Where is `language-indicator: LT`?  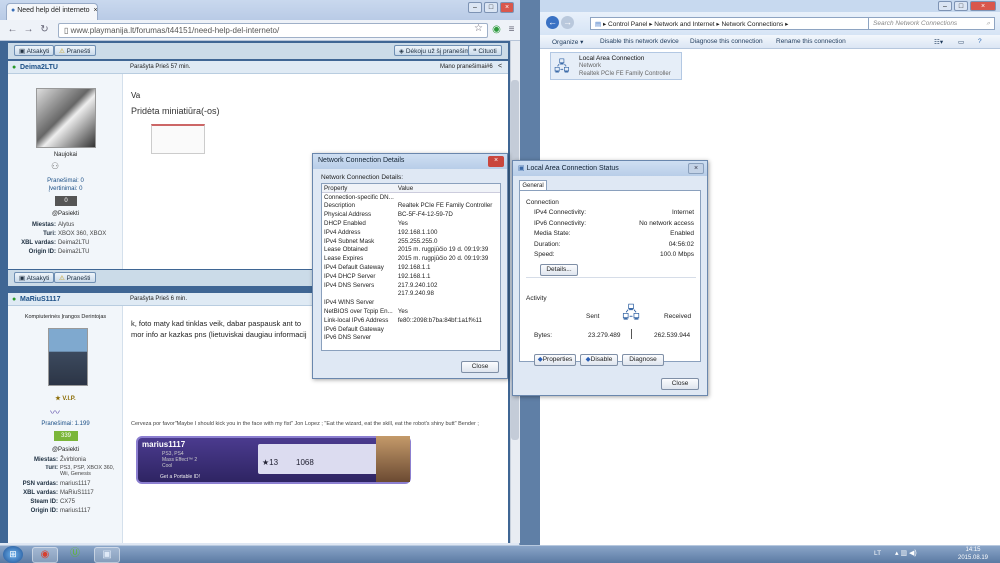 language-indicator: LT is located at coordinates (877, 553).